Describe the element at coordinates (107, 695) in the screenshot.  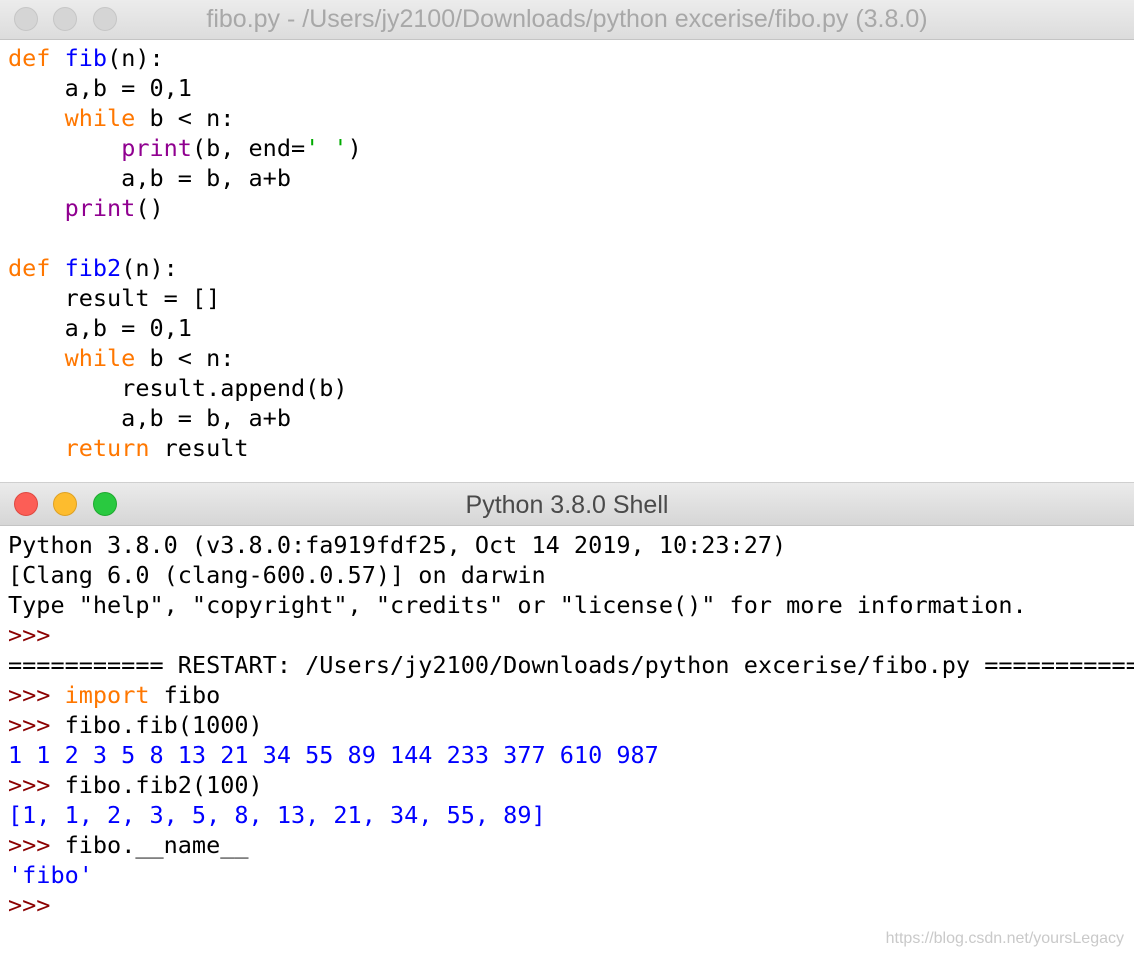
I see `keyword-import: import` at that location.